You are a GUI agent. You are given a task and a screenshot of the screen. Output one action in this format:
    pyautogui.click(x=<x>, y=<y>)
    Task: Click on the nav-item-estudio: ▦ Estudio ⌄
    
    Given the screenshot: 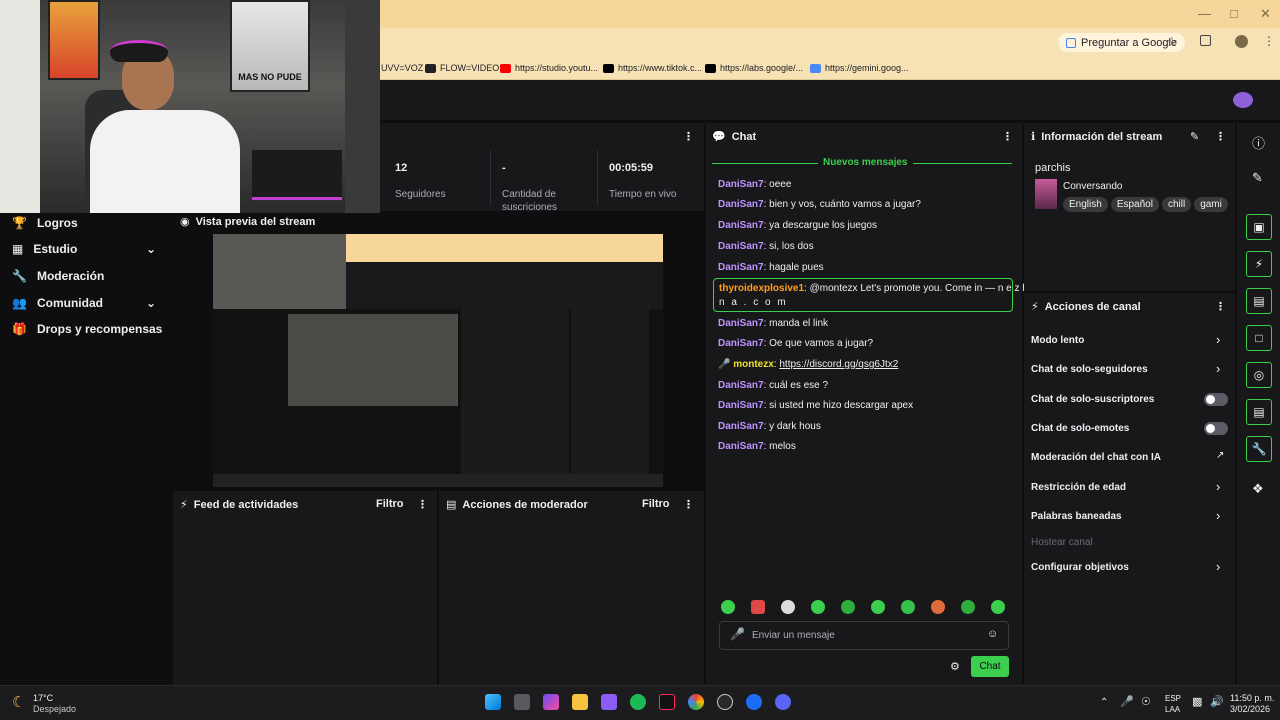 What is the action you would take?
    pyautogui.click(x=84, y=249)
    